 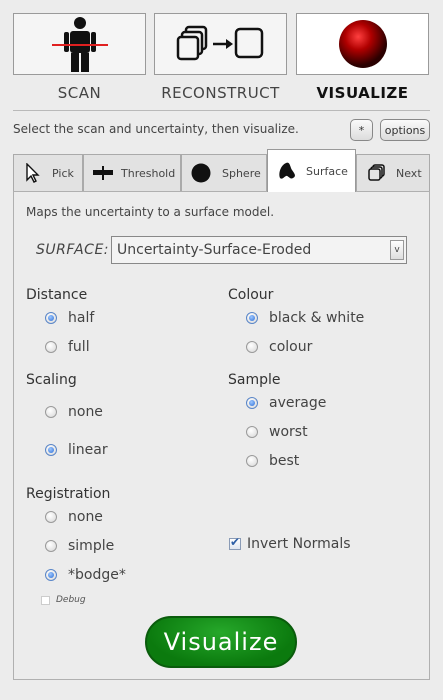 I want to click on colour-bw-radio, so click(x=252, y=318).